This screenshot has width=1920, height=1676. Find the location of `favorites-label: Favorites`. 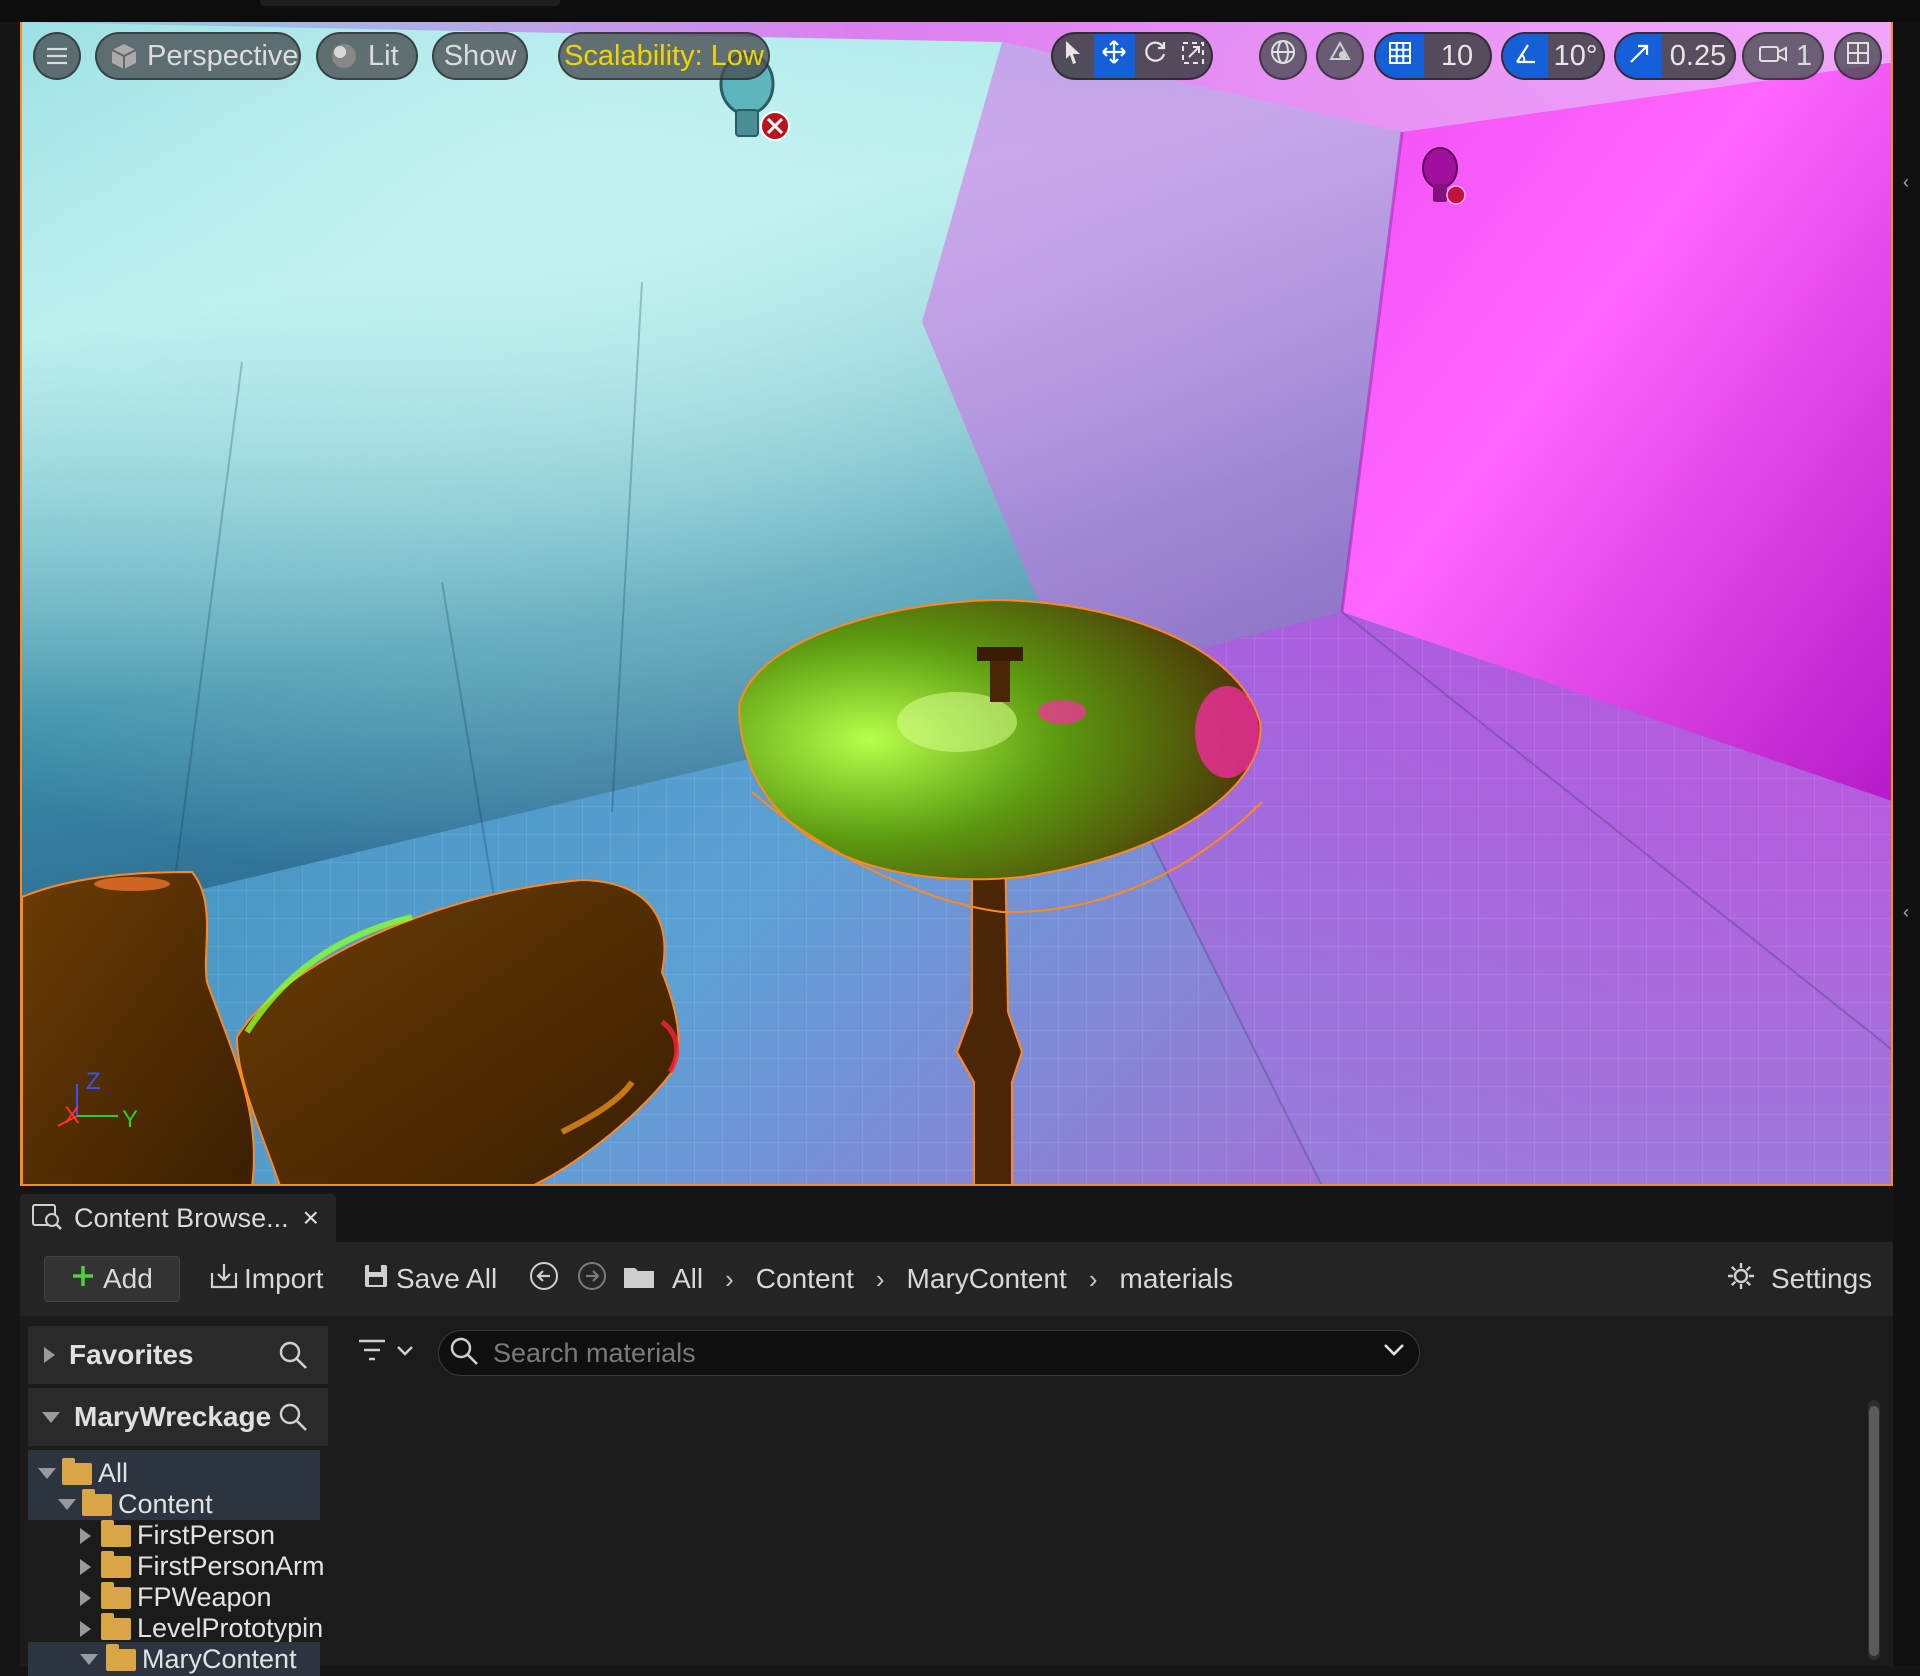

favorites-label: Favorites is located at coordinates (131, 1354).